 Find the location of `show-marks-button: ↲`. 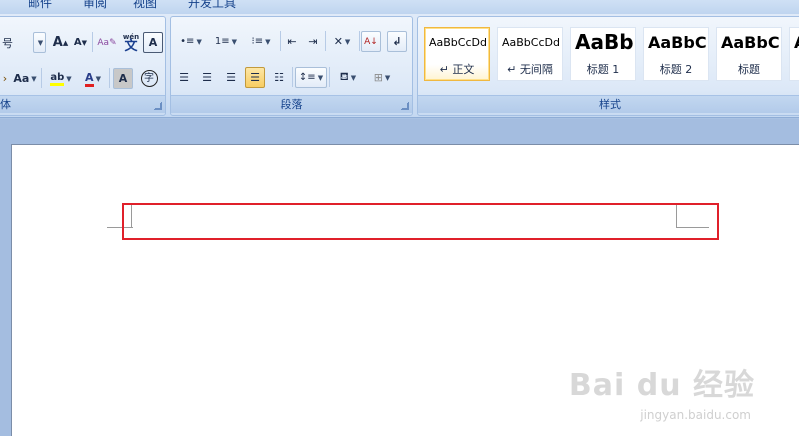

show-marks-button: ↲ is located at coordinates (397, 41).